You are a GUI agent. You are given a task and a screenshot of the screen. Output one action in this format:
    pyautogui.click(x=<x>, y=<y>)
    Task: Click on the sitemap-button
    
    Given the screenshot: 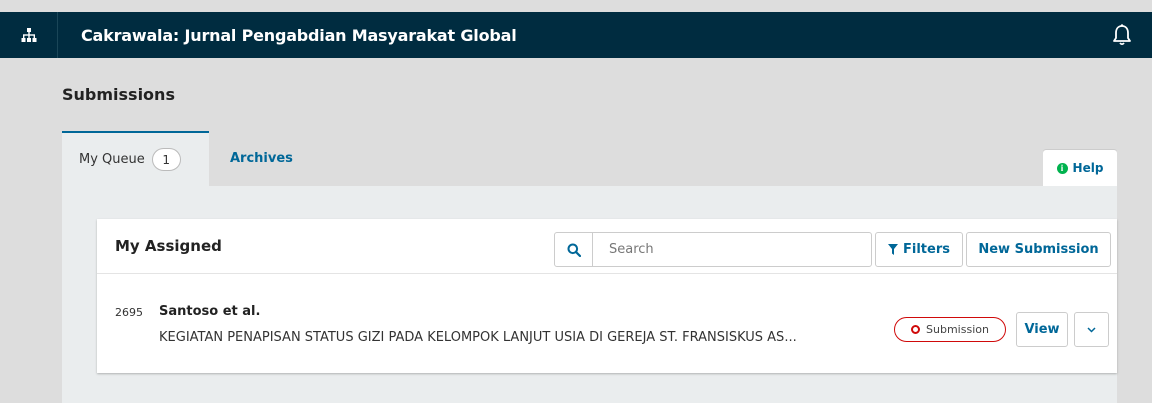 What is the action you would take?
    pyautogui.click(x=29, y=35)
    